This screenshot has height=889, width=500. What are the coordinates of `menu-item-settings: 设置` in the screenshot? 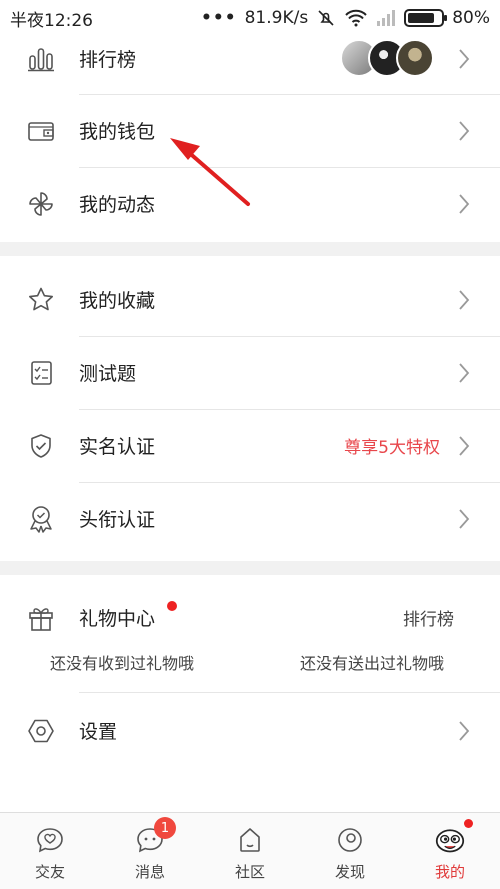 It's located at (250, 730).